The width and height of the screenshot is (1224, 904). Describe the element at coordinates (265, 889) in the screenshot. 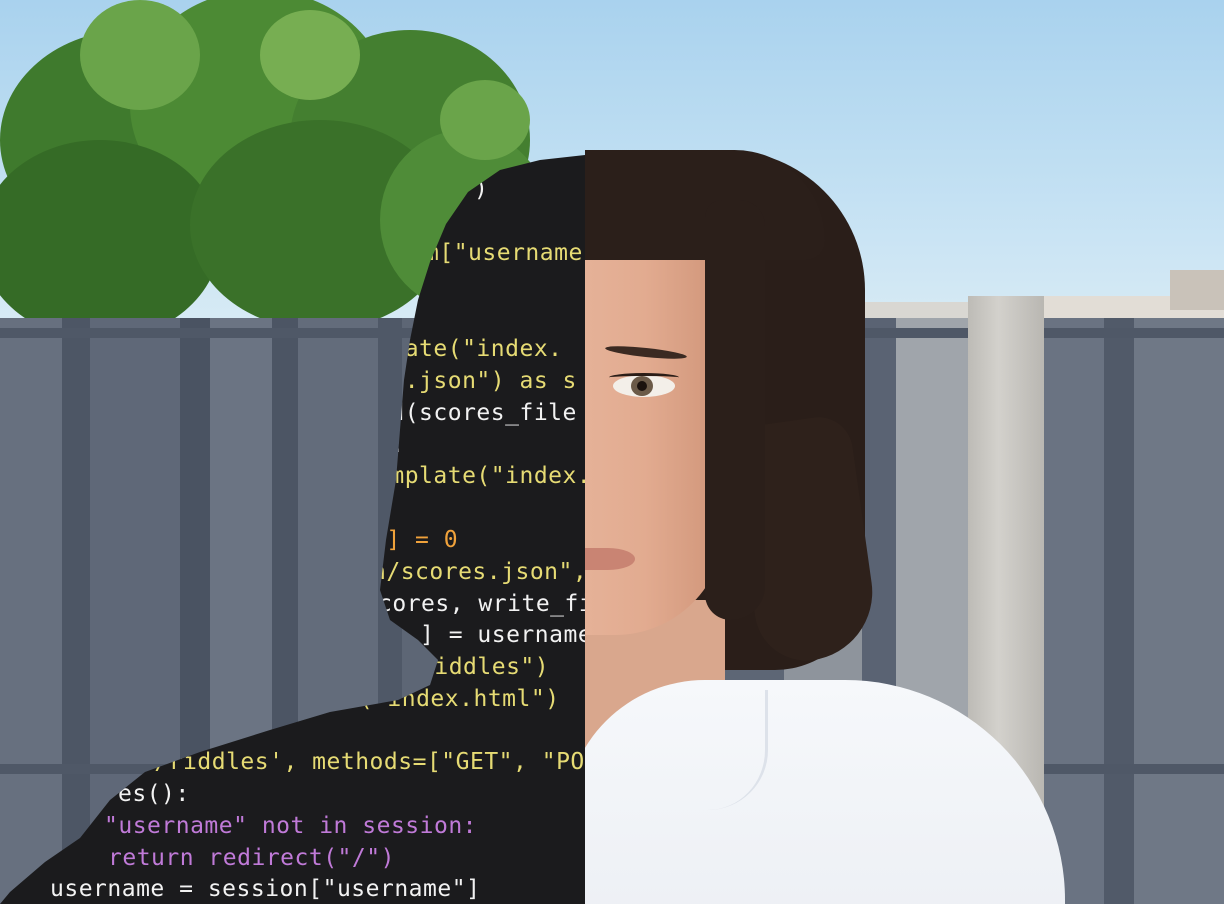

I see `code-line: username = session["username"]` at that location.